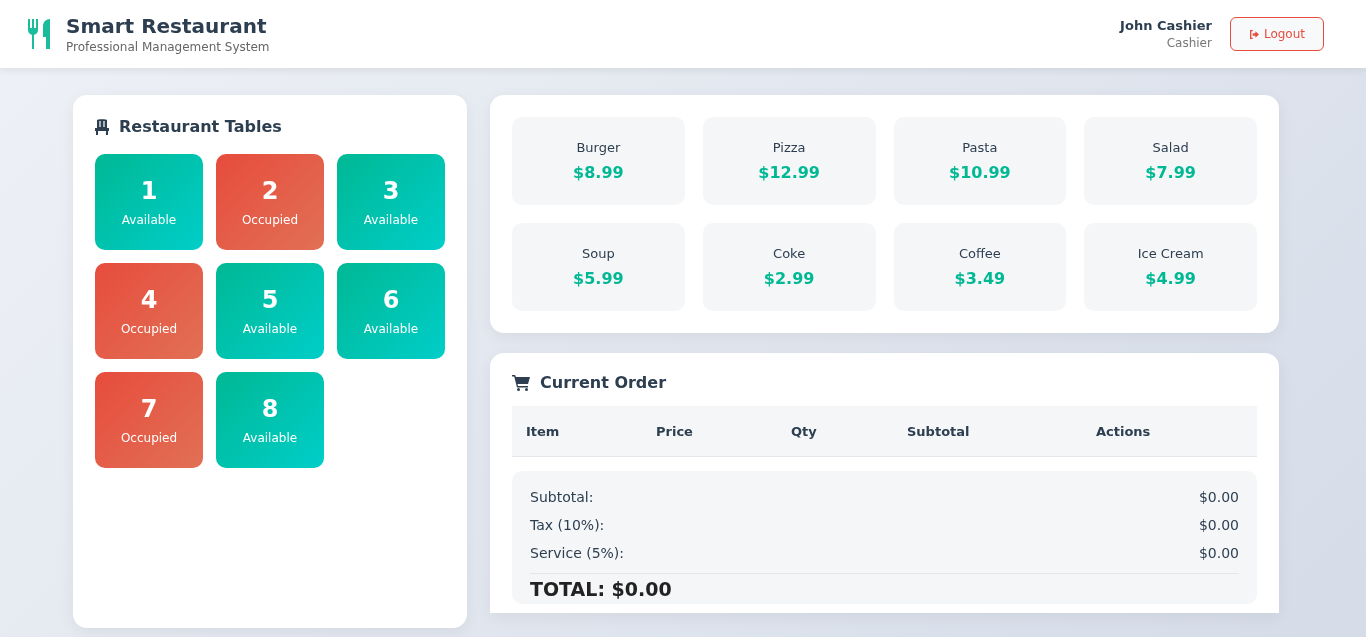 Image resolution: width=1366 pixels, height=637 pixels. Describe the element at coordinates (598, 161) in the screenshot. I see `menu-item: Burger $8.99` at that location.